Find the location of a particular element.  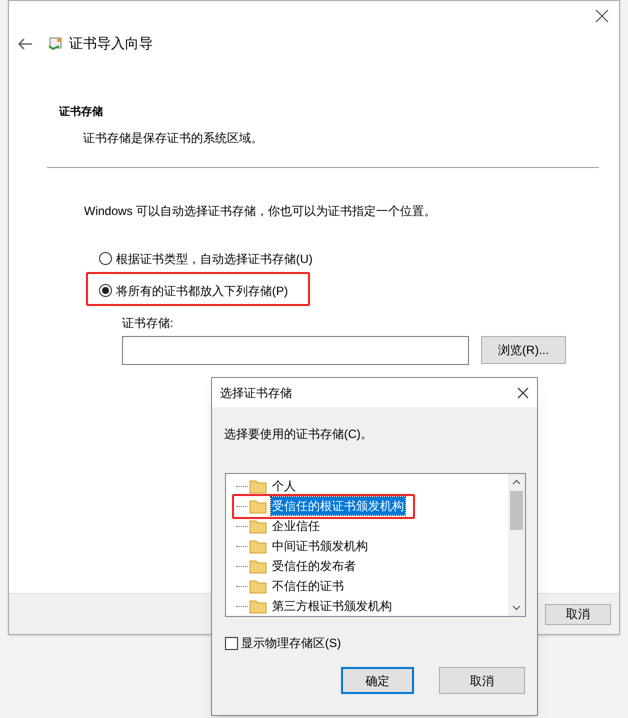

section-title: 证书存储 is located at coordinates (81, 112).